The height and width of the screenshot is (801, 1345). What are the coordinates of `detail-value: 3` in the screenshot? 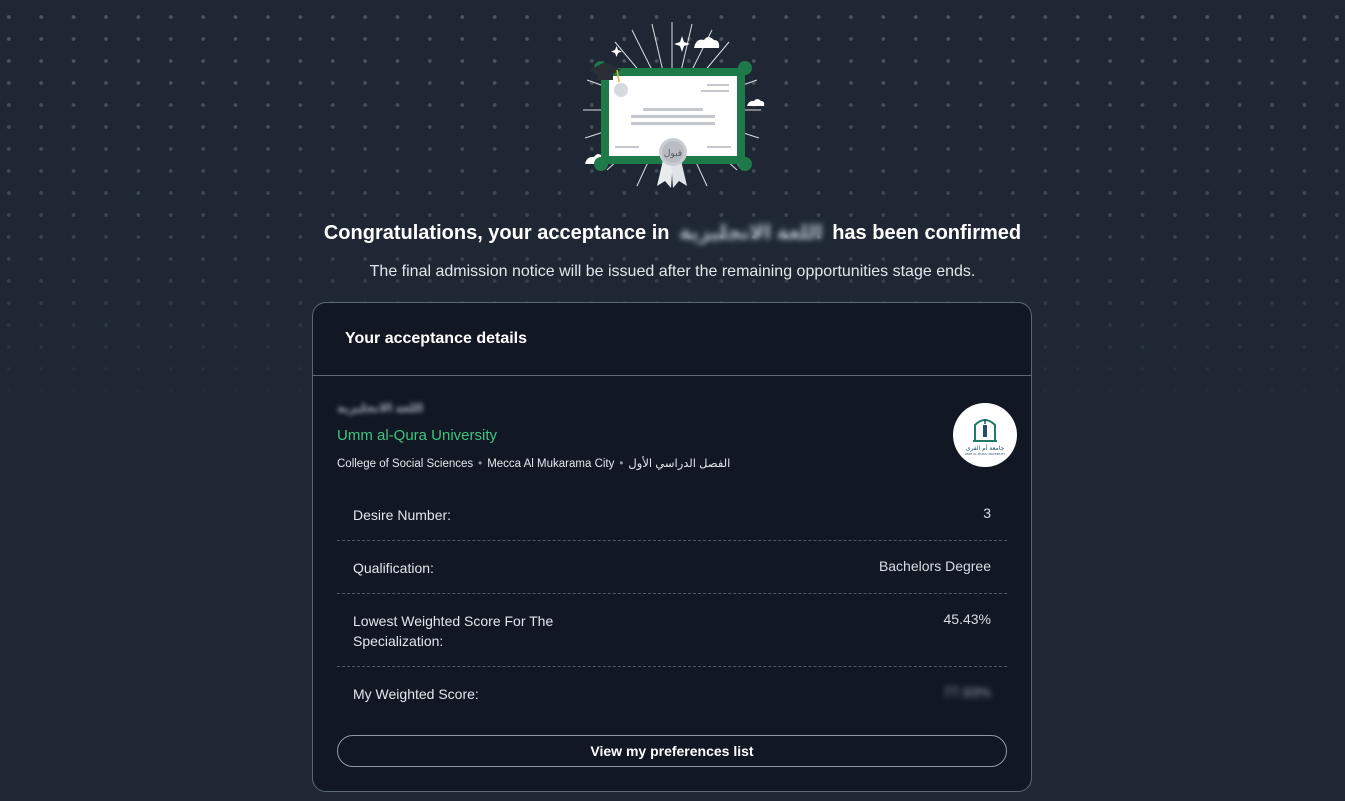 It's located at (987, 513).